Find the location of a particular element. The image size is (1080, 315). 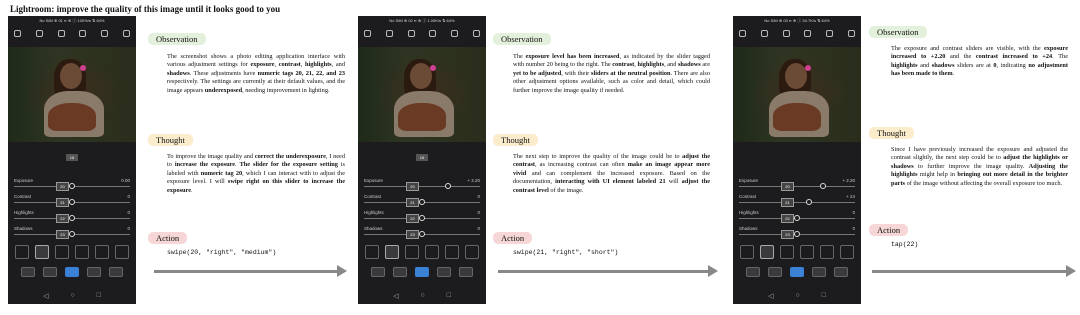

slider-value: 0 is located at coordinates (478, 212).